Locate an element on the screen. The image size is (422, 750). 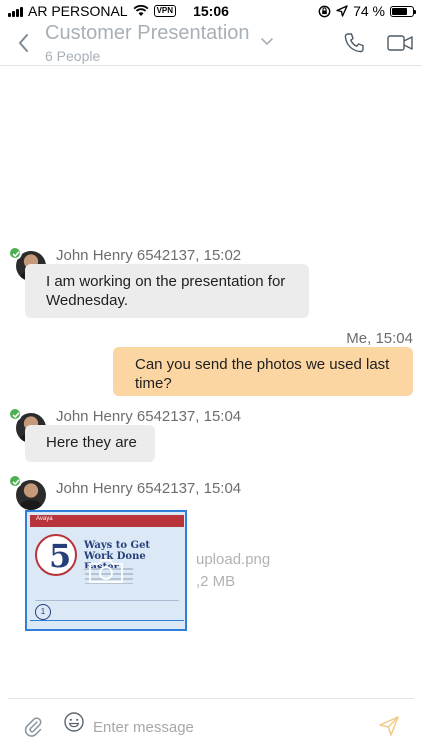
message-input is located at coordinates (223, 727).